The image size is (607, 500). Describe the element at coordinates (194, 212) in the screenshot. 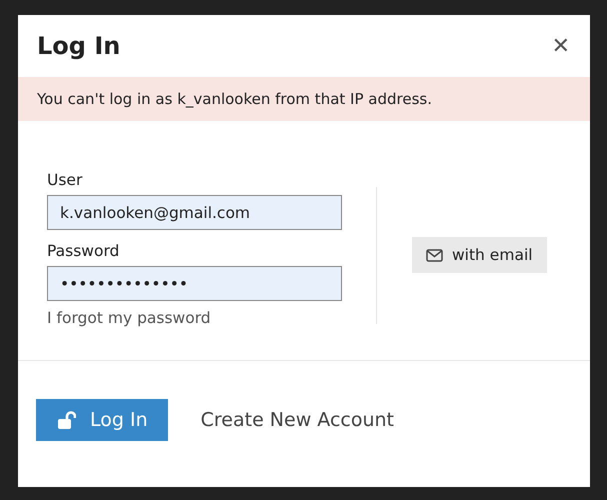

I see `user-field: k.vanlooken@gmail.com` at that location.